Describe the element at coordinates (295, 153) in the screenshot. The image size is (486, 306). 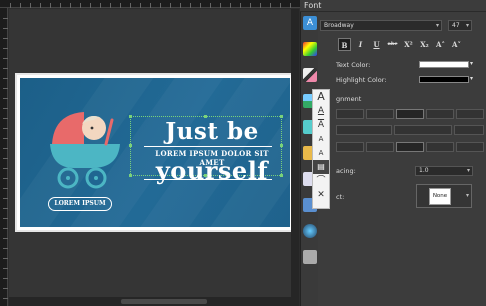
I see `vertical-scrollbar` at that location.